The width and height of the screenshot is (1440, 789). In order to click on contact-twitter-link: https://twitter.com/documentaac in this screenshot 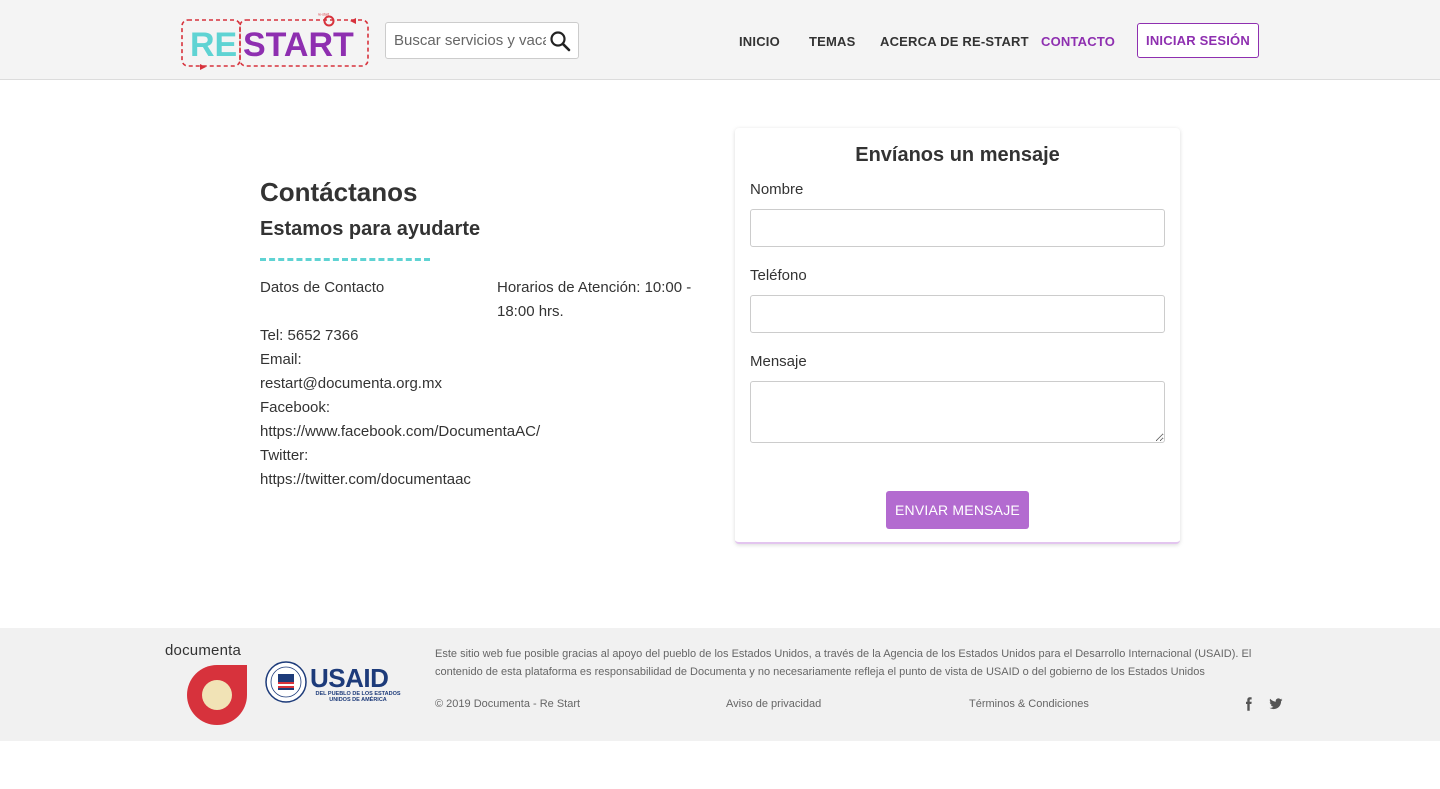, I will do `click(365, 480)`.